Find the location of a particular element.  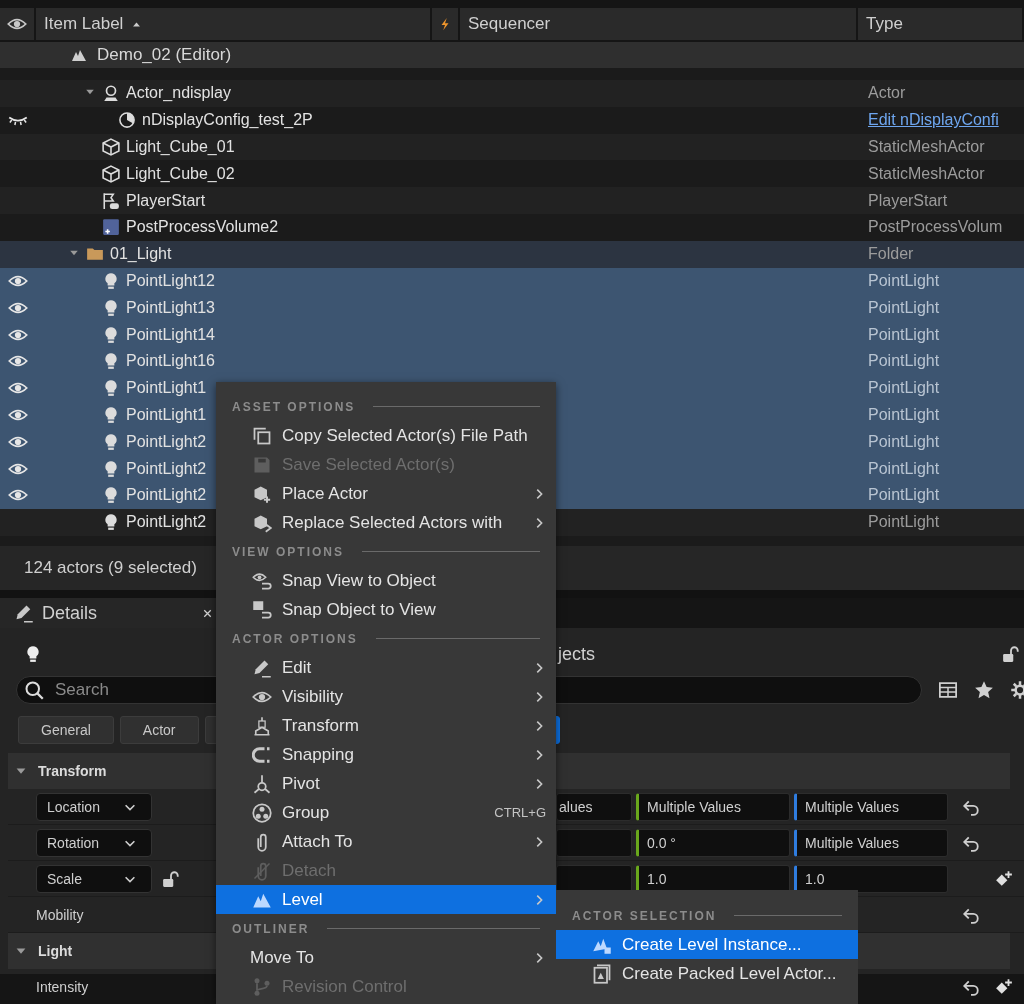

section-title: Transform is located at coordinates (72, 771).